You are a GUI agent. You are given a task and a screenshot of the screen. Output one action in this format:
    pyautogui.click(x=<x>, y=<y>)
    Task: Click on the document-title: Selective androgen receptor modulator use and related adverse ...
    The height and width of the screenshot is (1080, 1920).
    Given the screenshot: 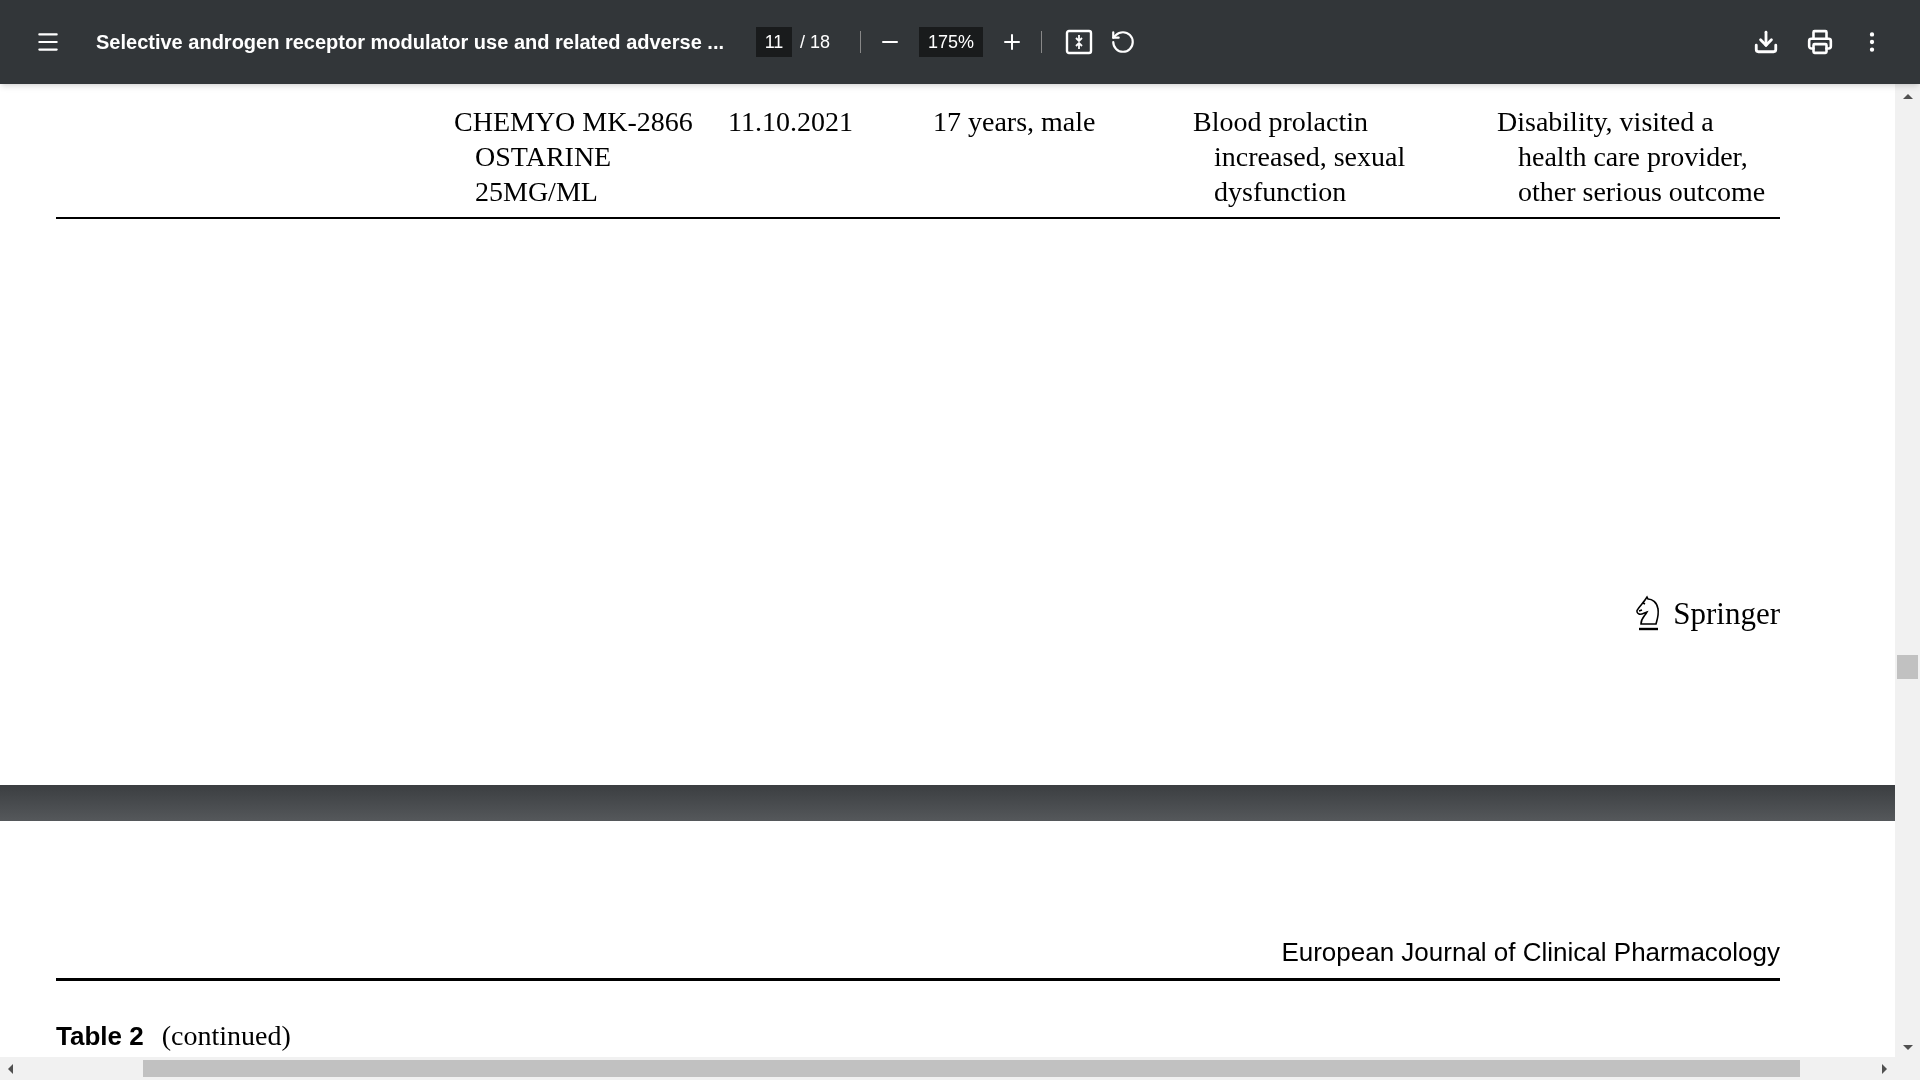 What is the action you would take?
    pyautogui.click(x=410, y=42)
    